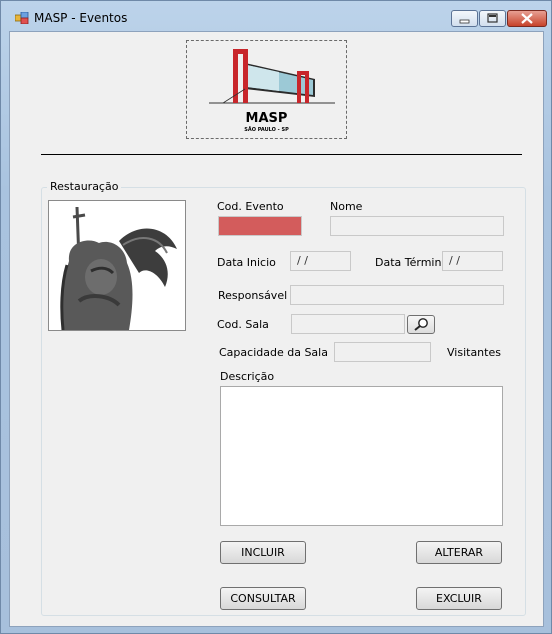  I want to click on data-termino-field: / /, so click(472, 261).